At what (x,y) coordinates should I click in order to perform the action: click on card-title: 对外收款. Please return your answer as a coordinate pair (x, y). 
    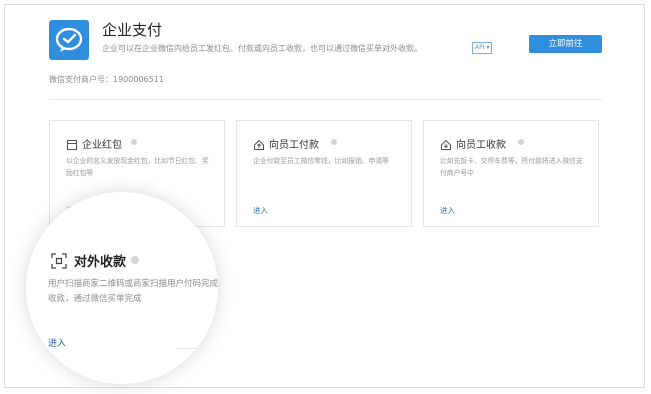
    Looking at the image, I should click on (100, 262).